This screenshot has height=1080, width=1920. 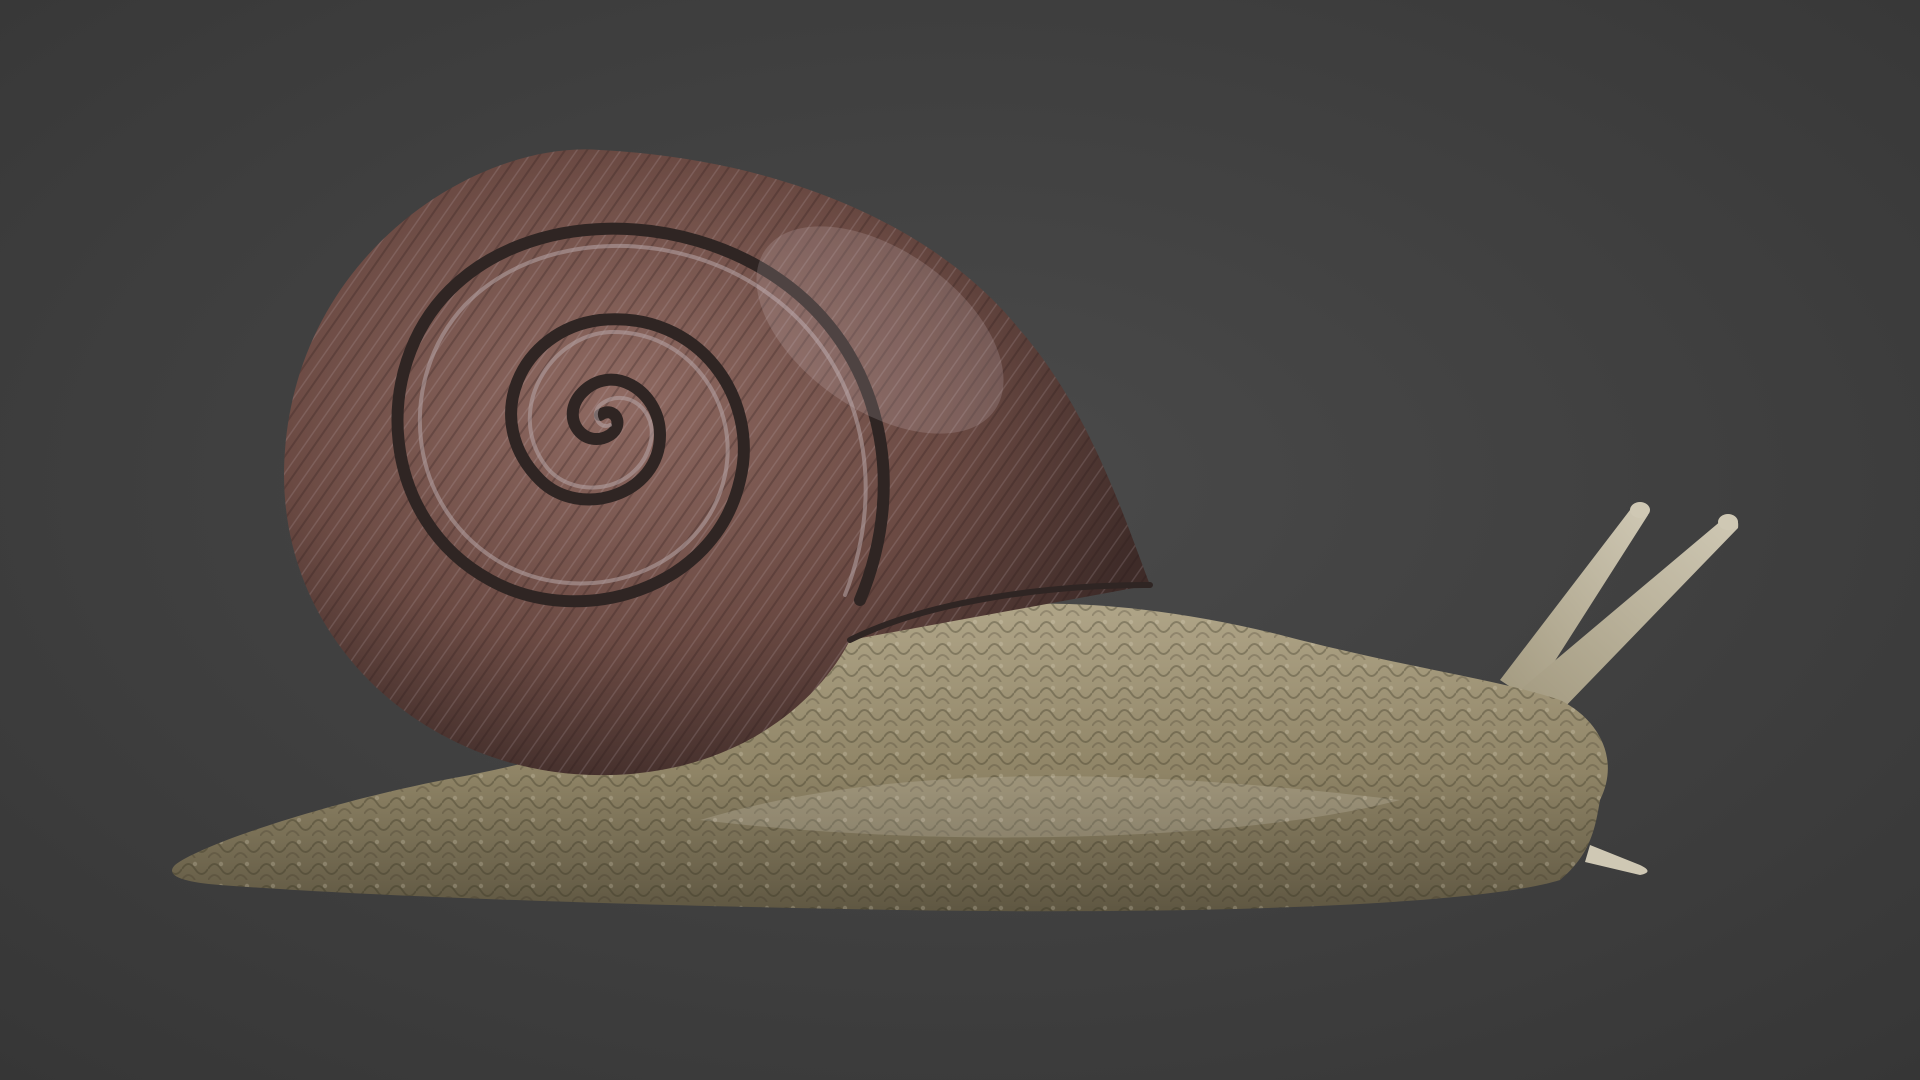 What do you see at coordinates (1728, 522) in the screenshot?
I see `tentacle-tip-right` at bounding box center [1728, 522].